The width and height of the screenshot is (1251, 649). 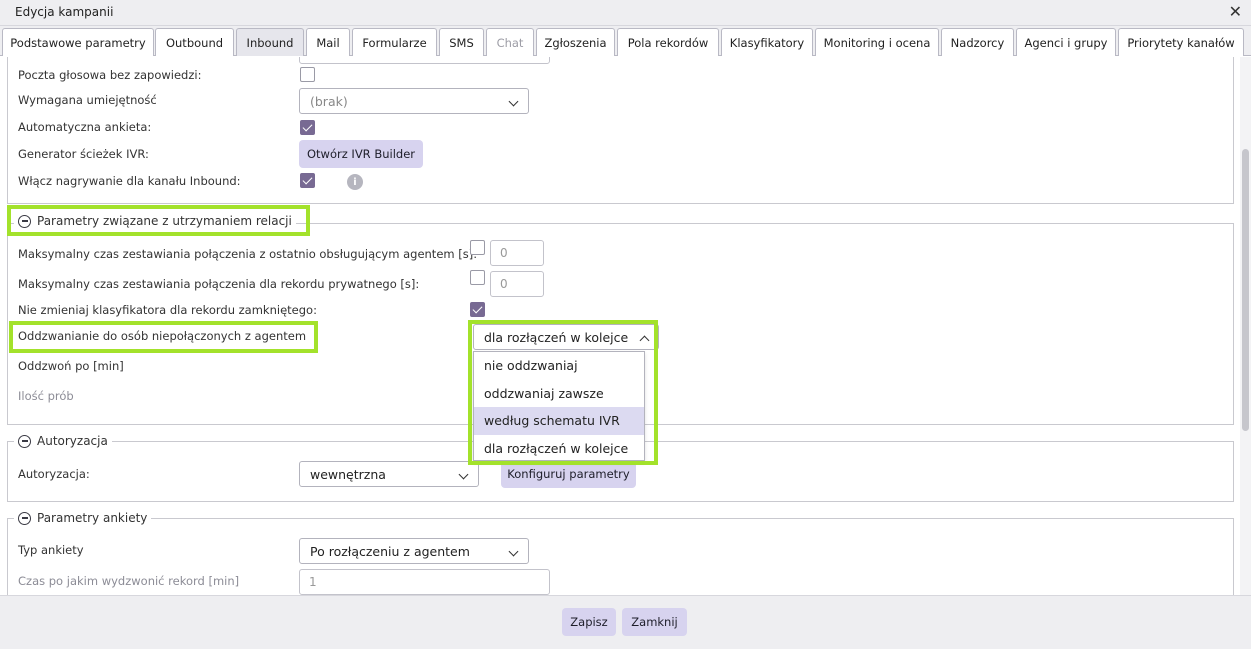 I want to click on survey-type-value: Po rozłączeniu z agentem, so click(x=390, y=551).